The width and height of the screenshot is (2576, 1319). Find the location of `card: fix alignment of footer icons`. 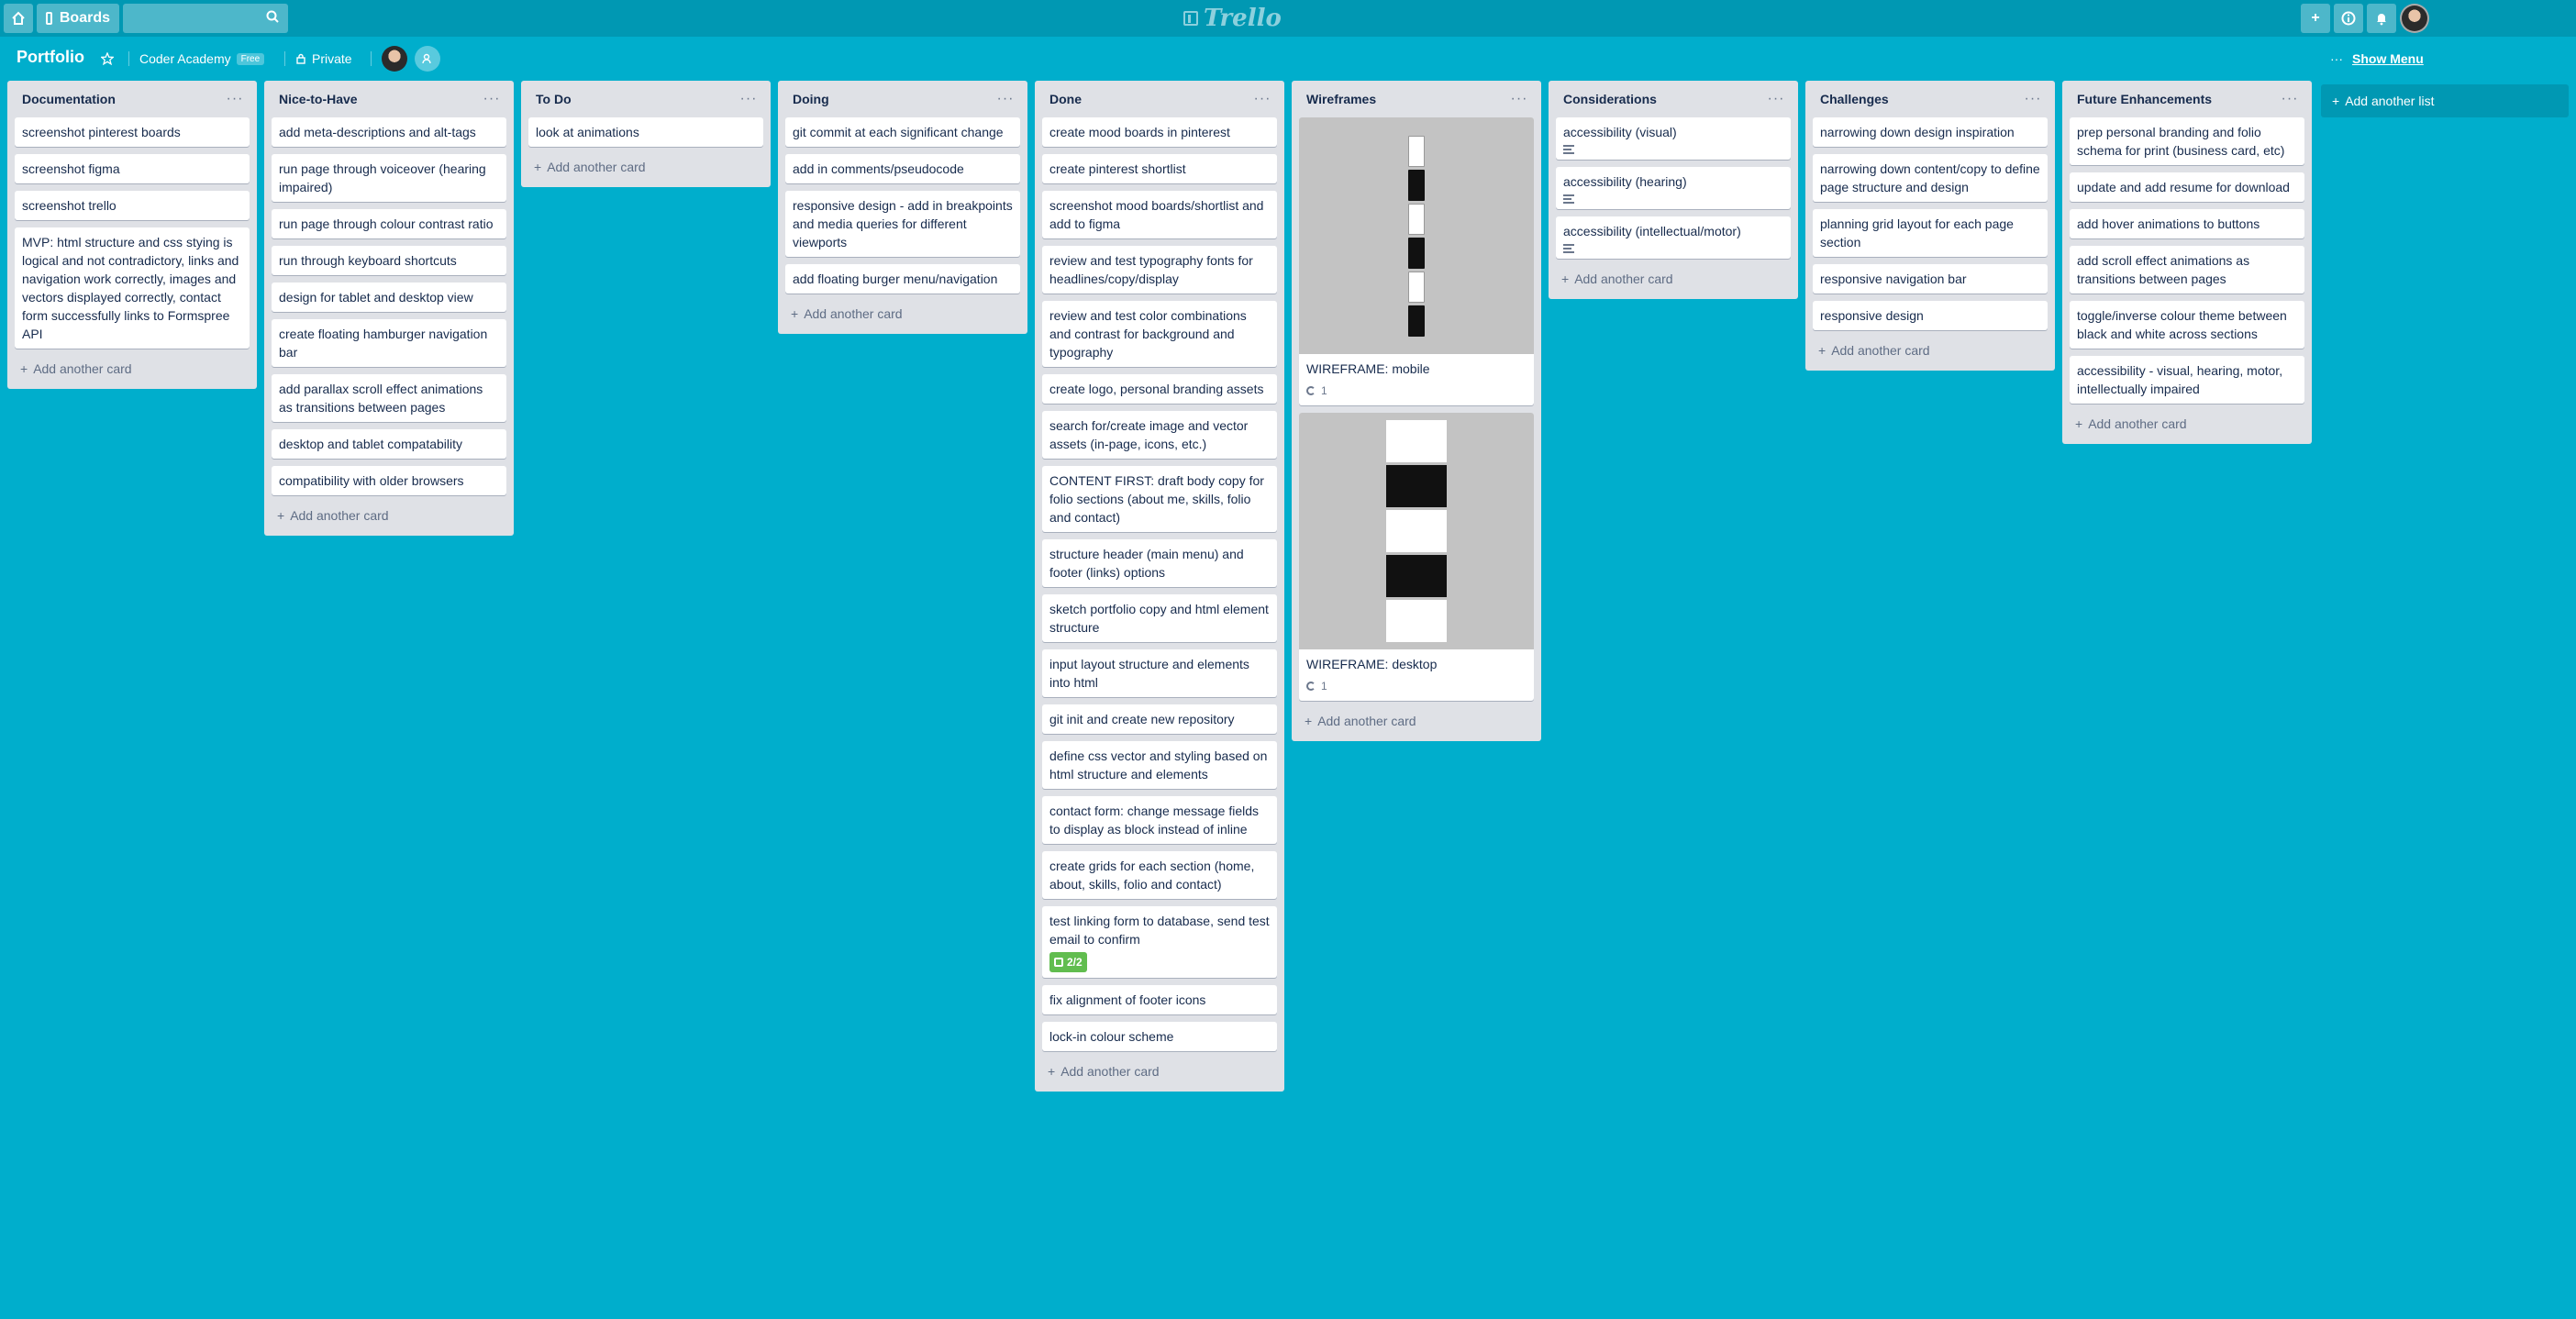

card: fix alignment of footer icons is located at coordinates (1159, 999).